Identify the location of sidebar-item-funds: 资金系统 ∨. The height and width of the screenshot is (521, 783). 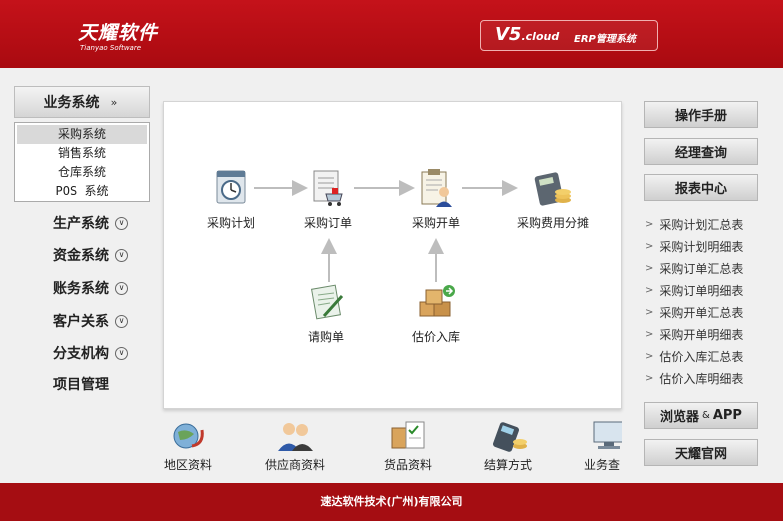
(90, 255).